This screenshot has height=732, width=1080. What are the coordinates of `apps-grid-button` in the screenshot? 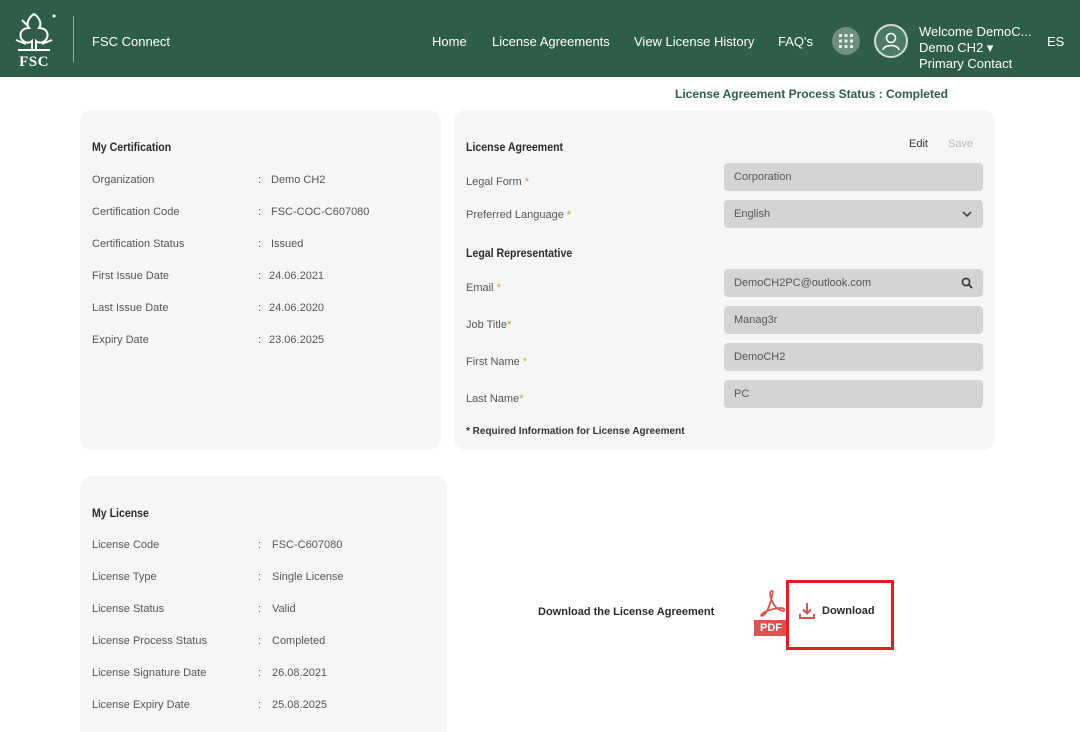 It's located at (846, 41).